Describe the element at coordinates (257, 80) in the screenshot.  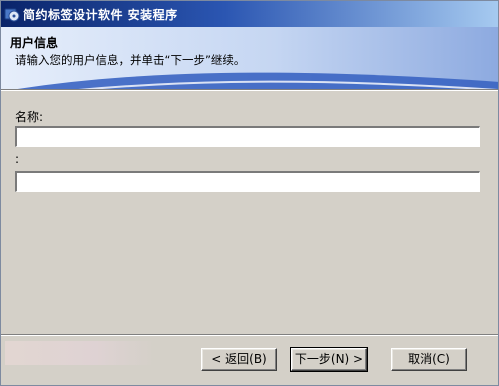
I see `header-decoration` at that location.